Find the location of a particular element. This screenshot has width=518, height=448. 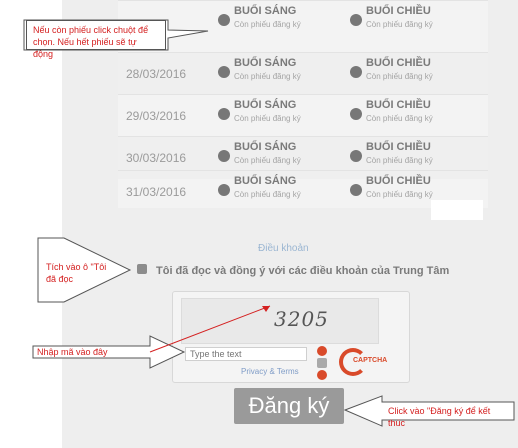

red-pointer-line is located at coordinates (210, 329).